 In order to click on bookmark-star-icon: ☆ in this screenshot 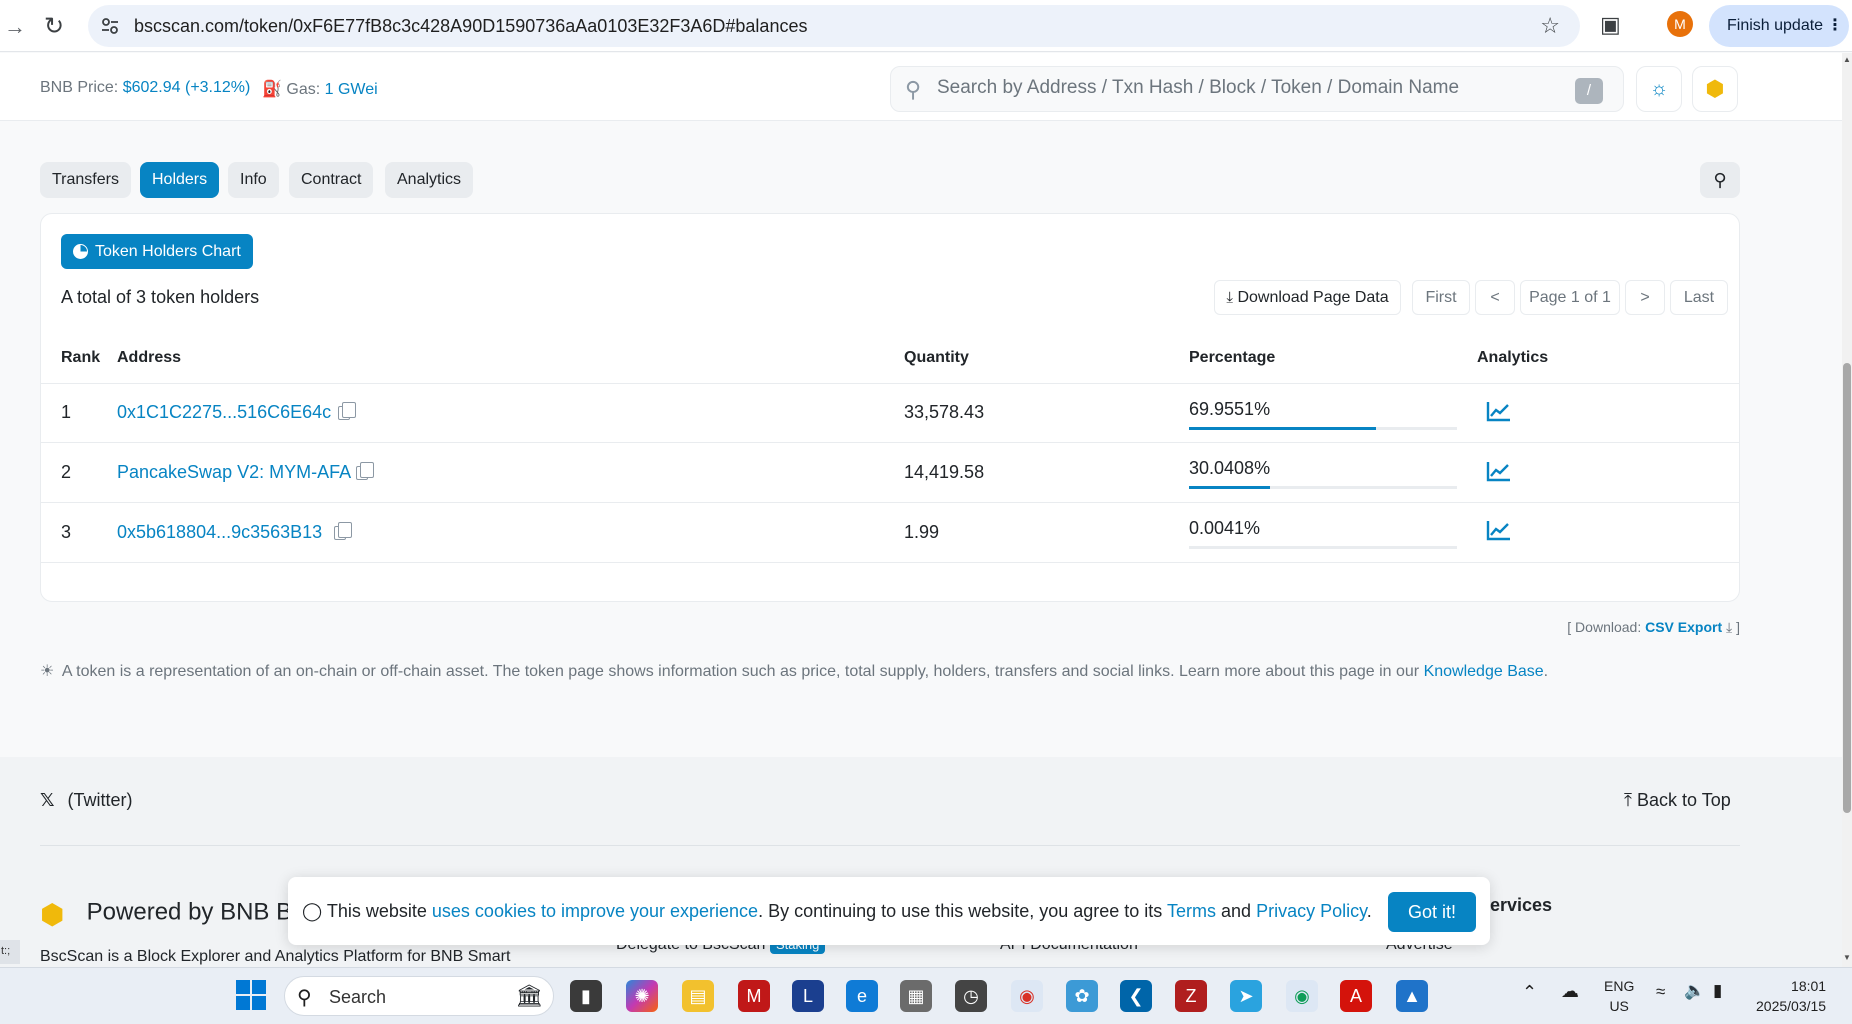, I will do `click(1550, 26)`.